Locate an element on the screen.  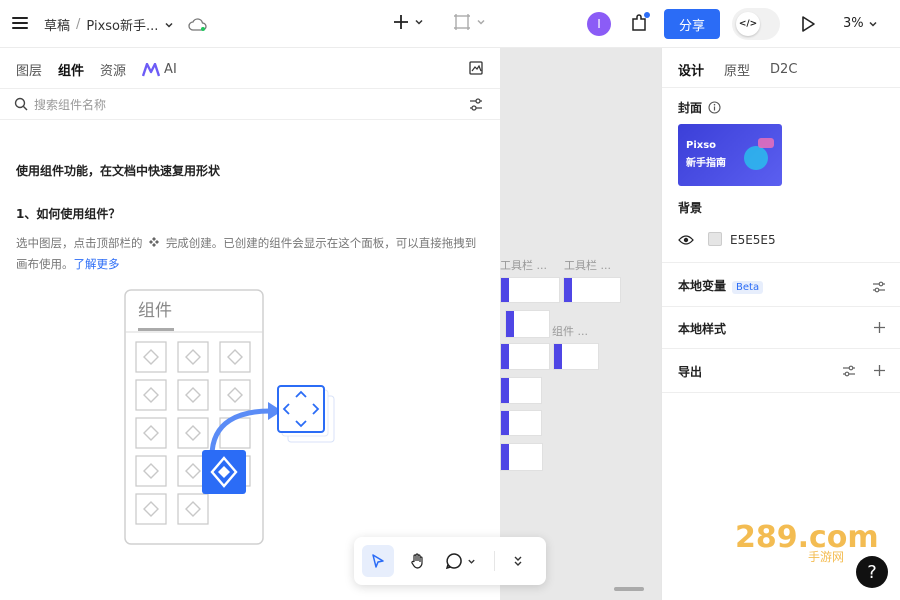
tab-ai: AI is located at coordinates (159, 69).